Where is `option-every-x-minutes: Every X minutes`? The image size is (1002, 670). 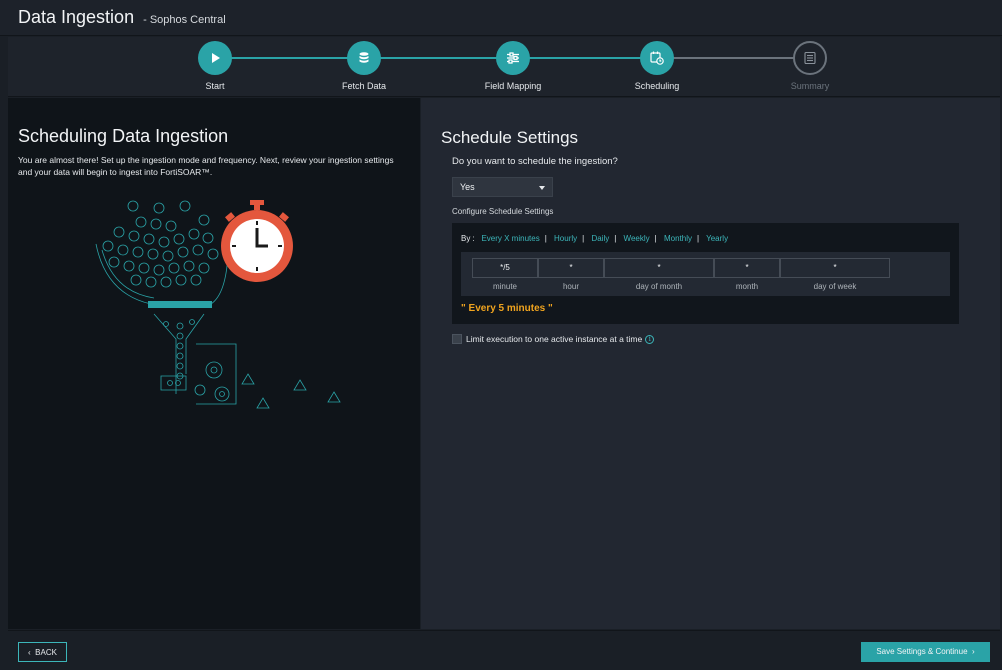
option-every-x-minutes: Every X minutes is located at coordinates (510, 238).